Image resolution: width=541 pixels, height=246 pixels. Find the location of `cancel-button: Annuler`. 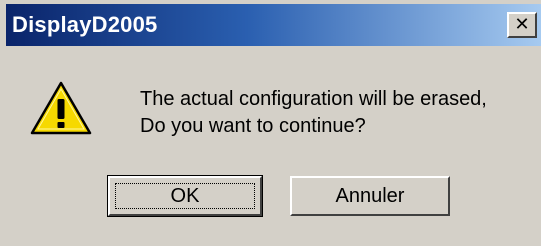

cancel-button: Annuler is located at coordinates (370, 196).